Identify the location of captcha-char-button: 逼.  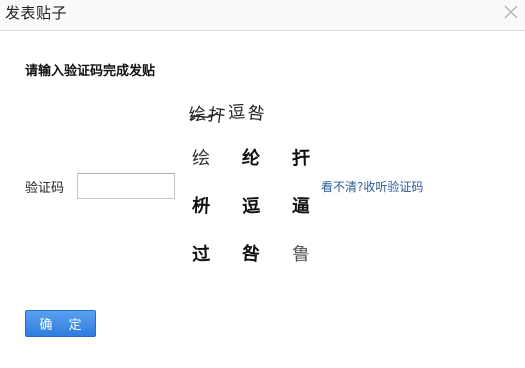
(303, 206).